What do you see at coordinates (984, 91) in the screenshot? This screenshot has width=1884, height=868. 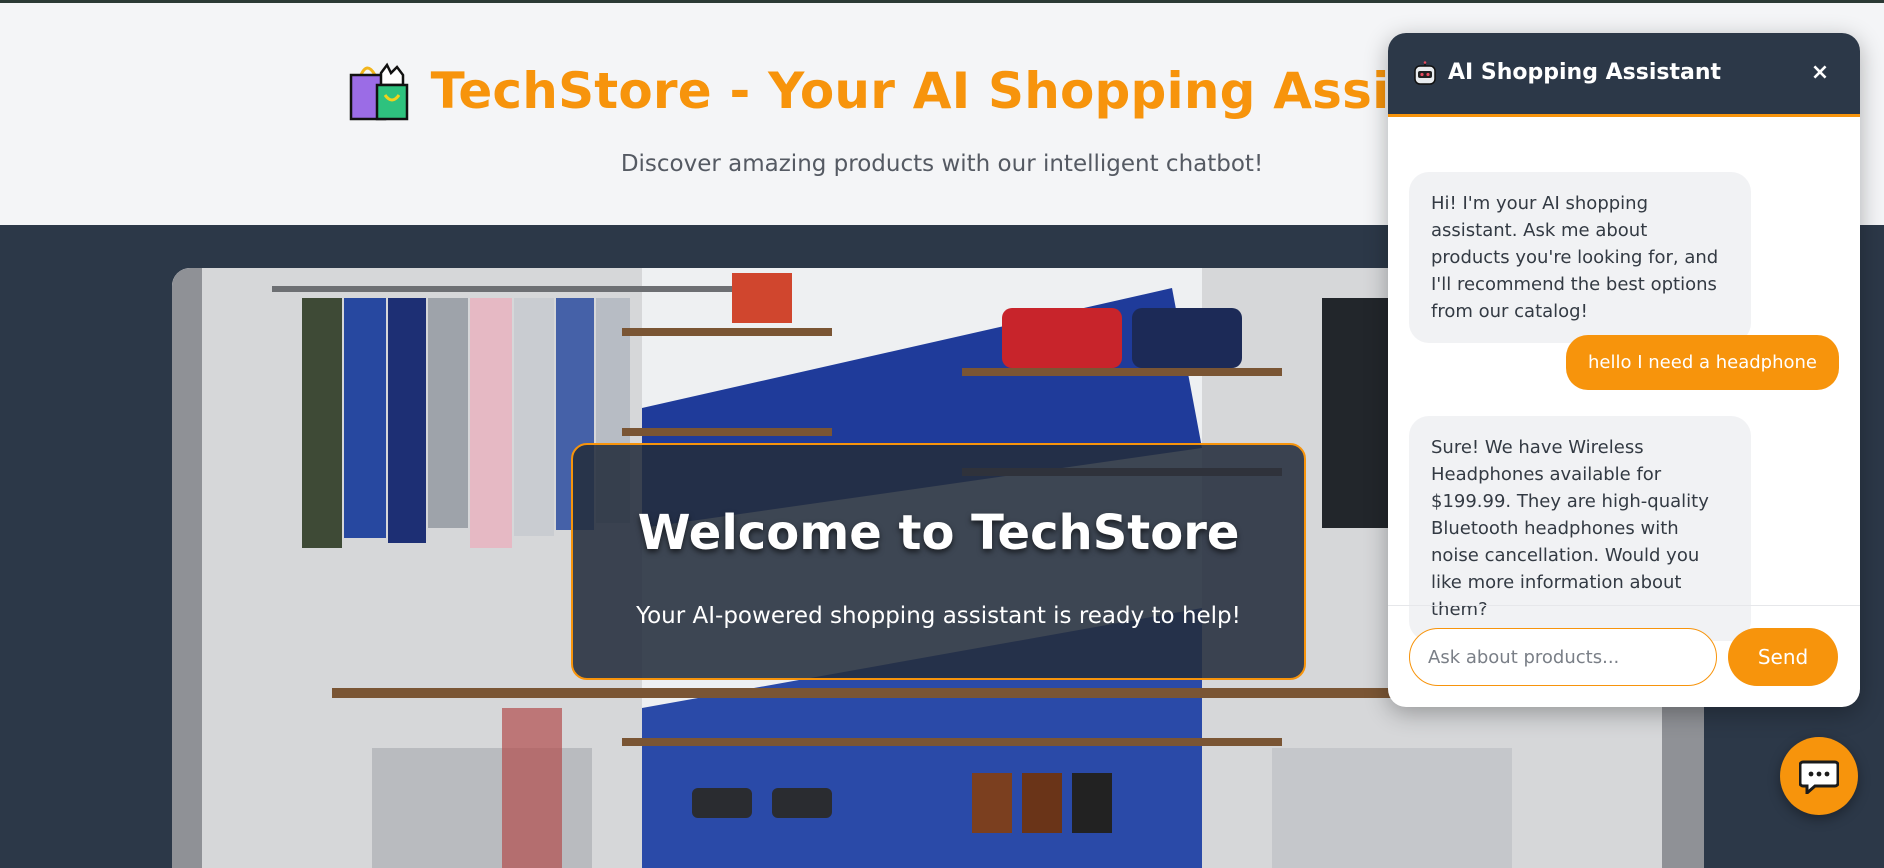 I see `site-title: TechStore - Your AI Shopping Assistant` at bounding box center [984, 91].